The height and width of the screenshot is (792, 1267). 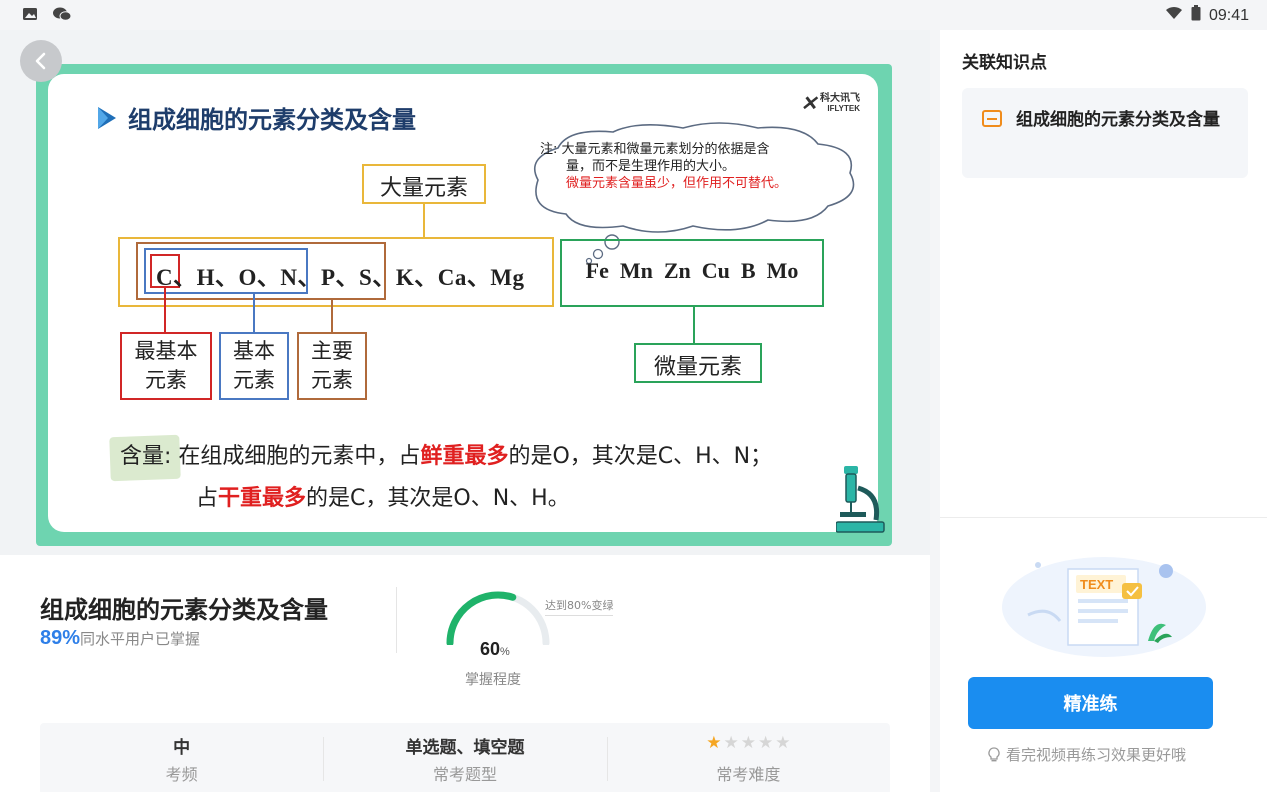 I want to click on status-bar: 09:41, so click(x=633, y=15).